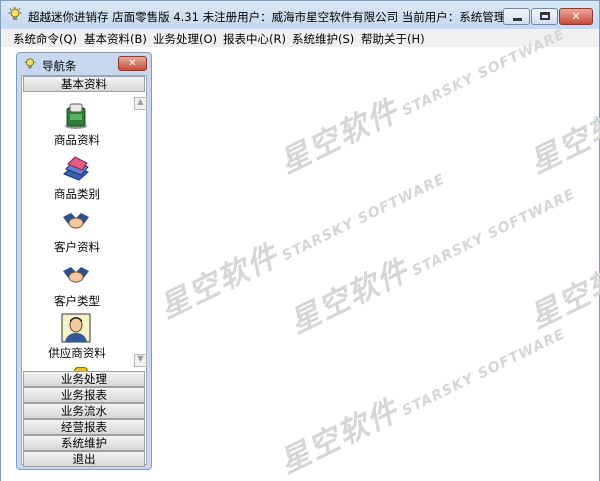 This screenshot has width=600, height=481. What do you see at coordinates (77, 301) in the screenshot?
I see `nav-item-label: 客户类型` at bounding box center [77, 301].